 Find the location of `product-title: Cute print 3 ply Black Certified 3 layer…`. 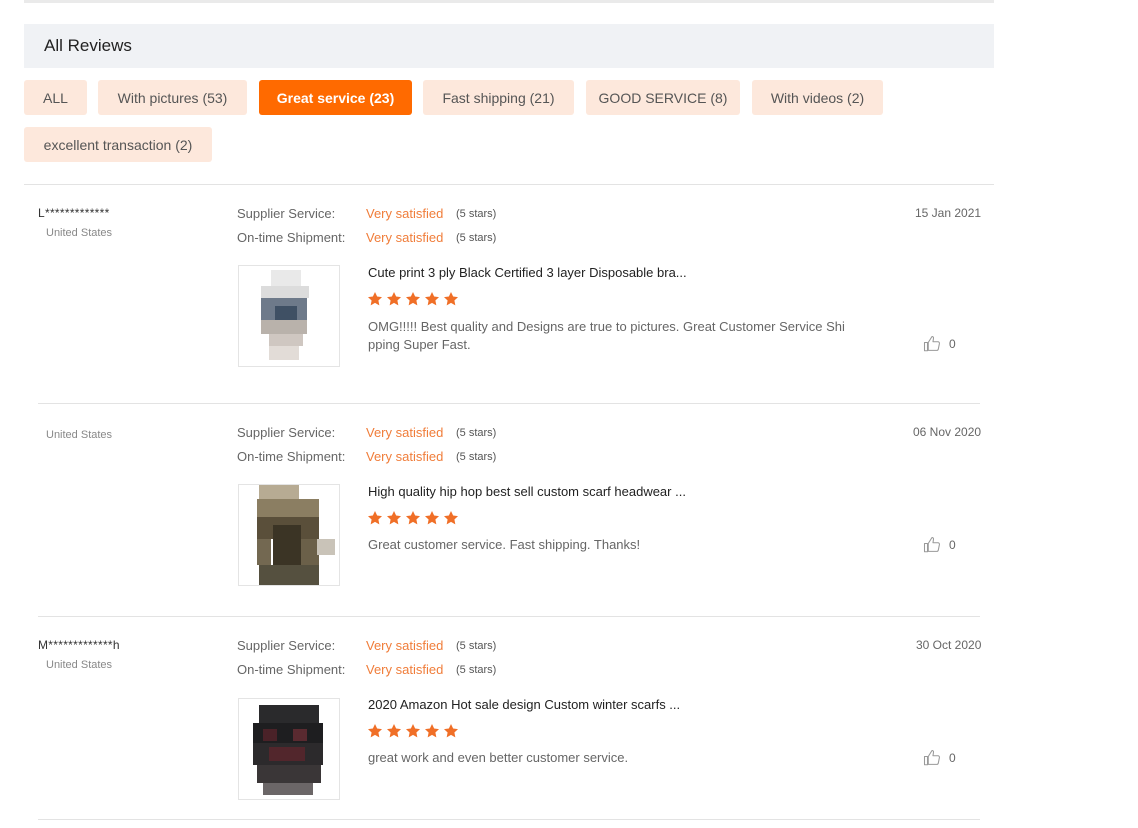

product-title: Cute print 3 ply Black Certified 3 layer… is located at coordinates (527, 272).